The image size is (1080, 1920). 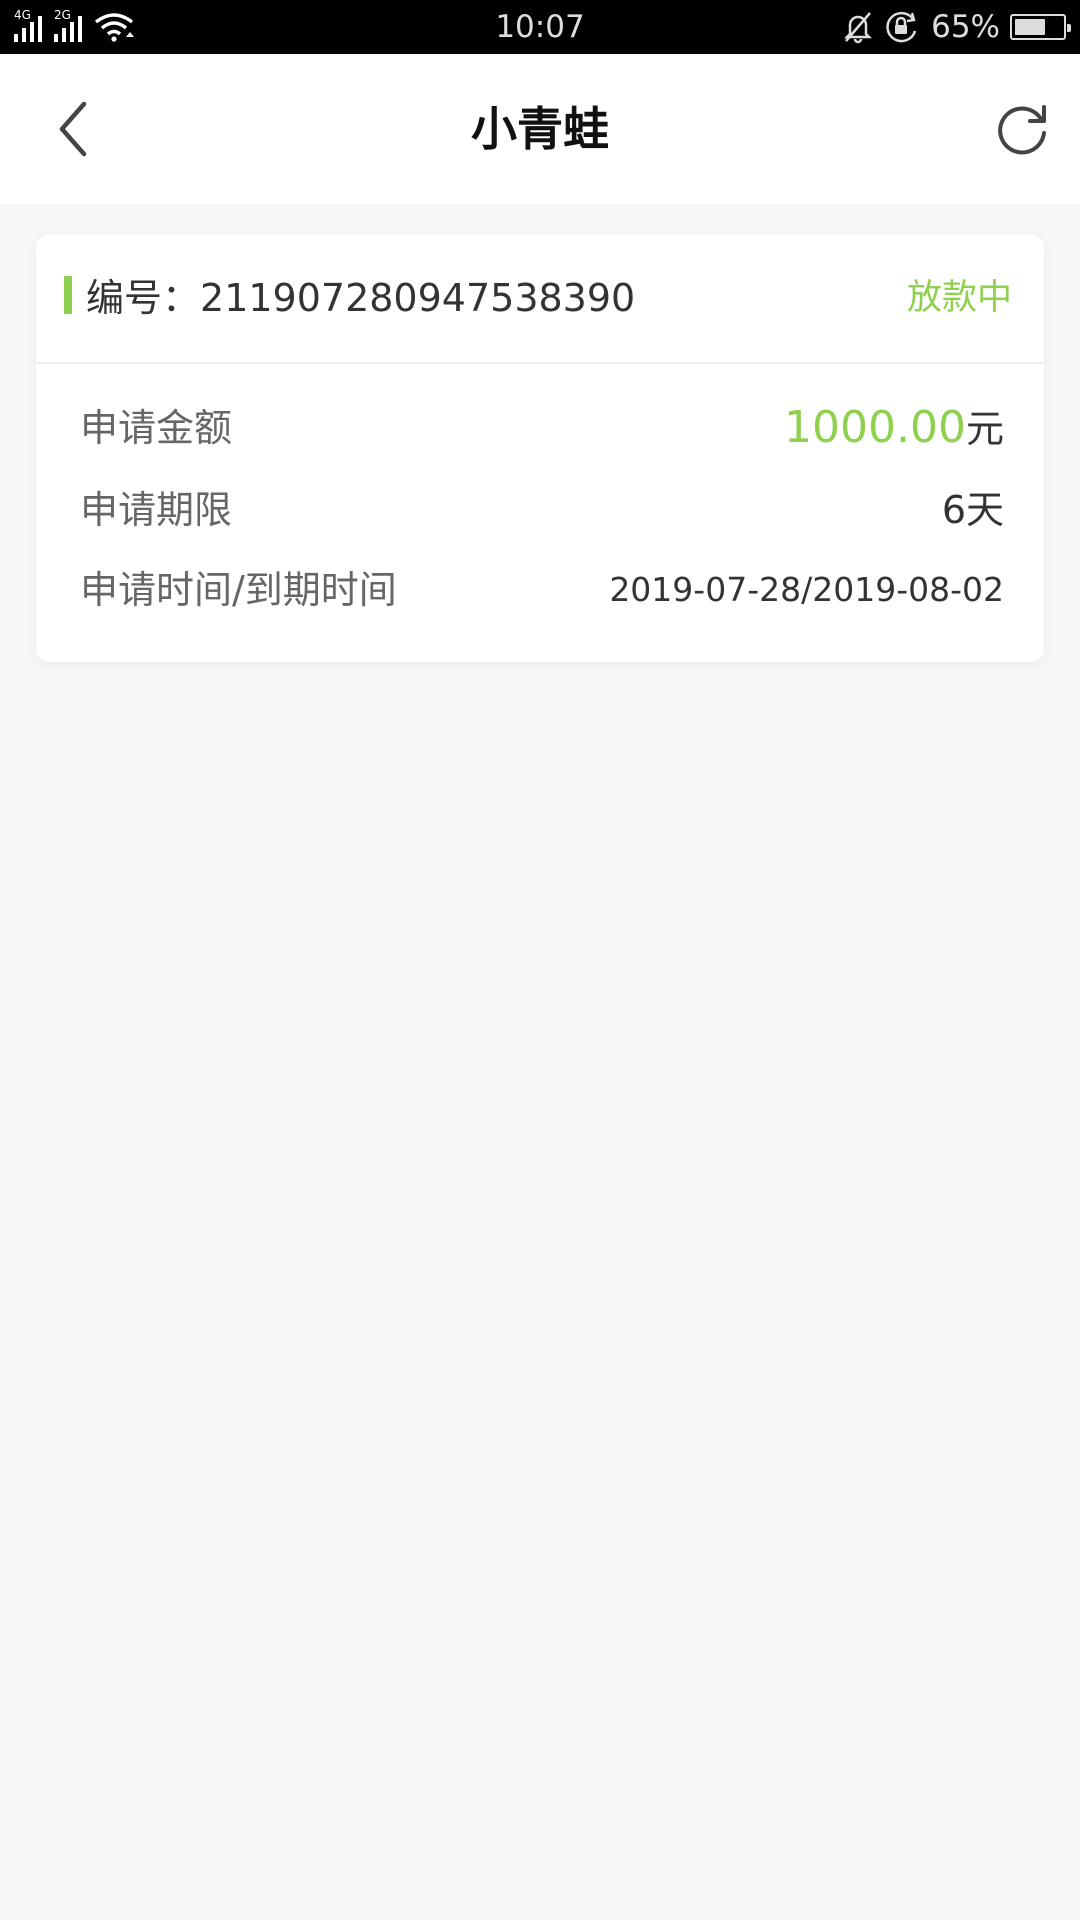 What do you see at coordinates (542, 590) in the screenshot?
I see `date-row: 申请时间/到期时间 2019-07-28/2019-08-02` at bounding box center [542, 590].